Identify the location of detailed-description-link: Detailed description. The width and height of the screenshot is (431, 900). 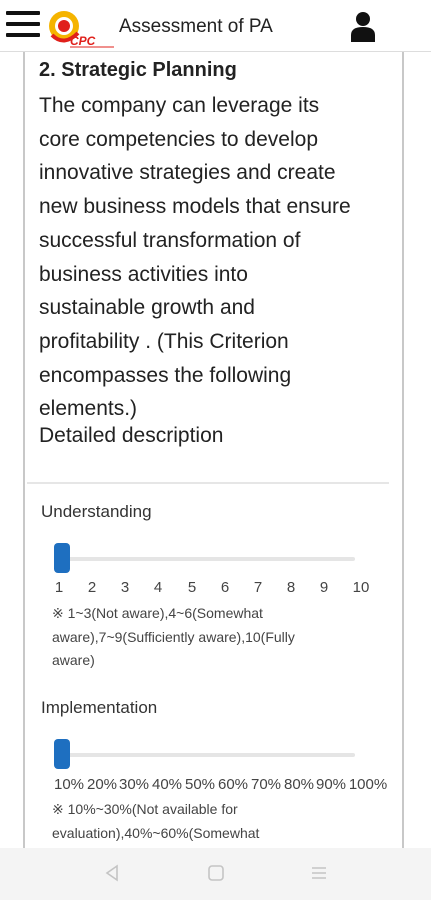
(131, 436).